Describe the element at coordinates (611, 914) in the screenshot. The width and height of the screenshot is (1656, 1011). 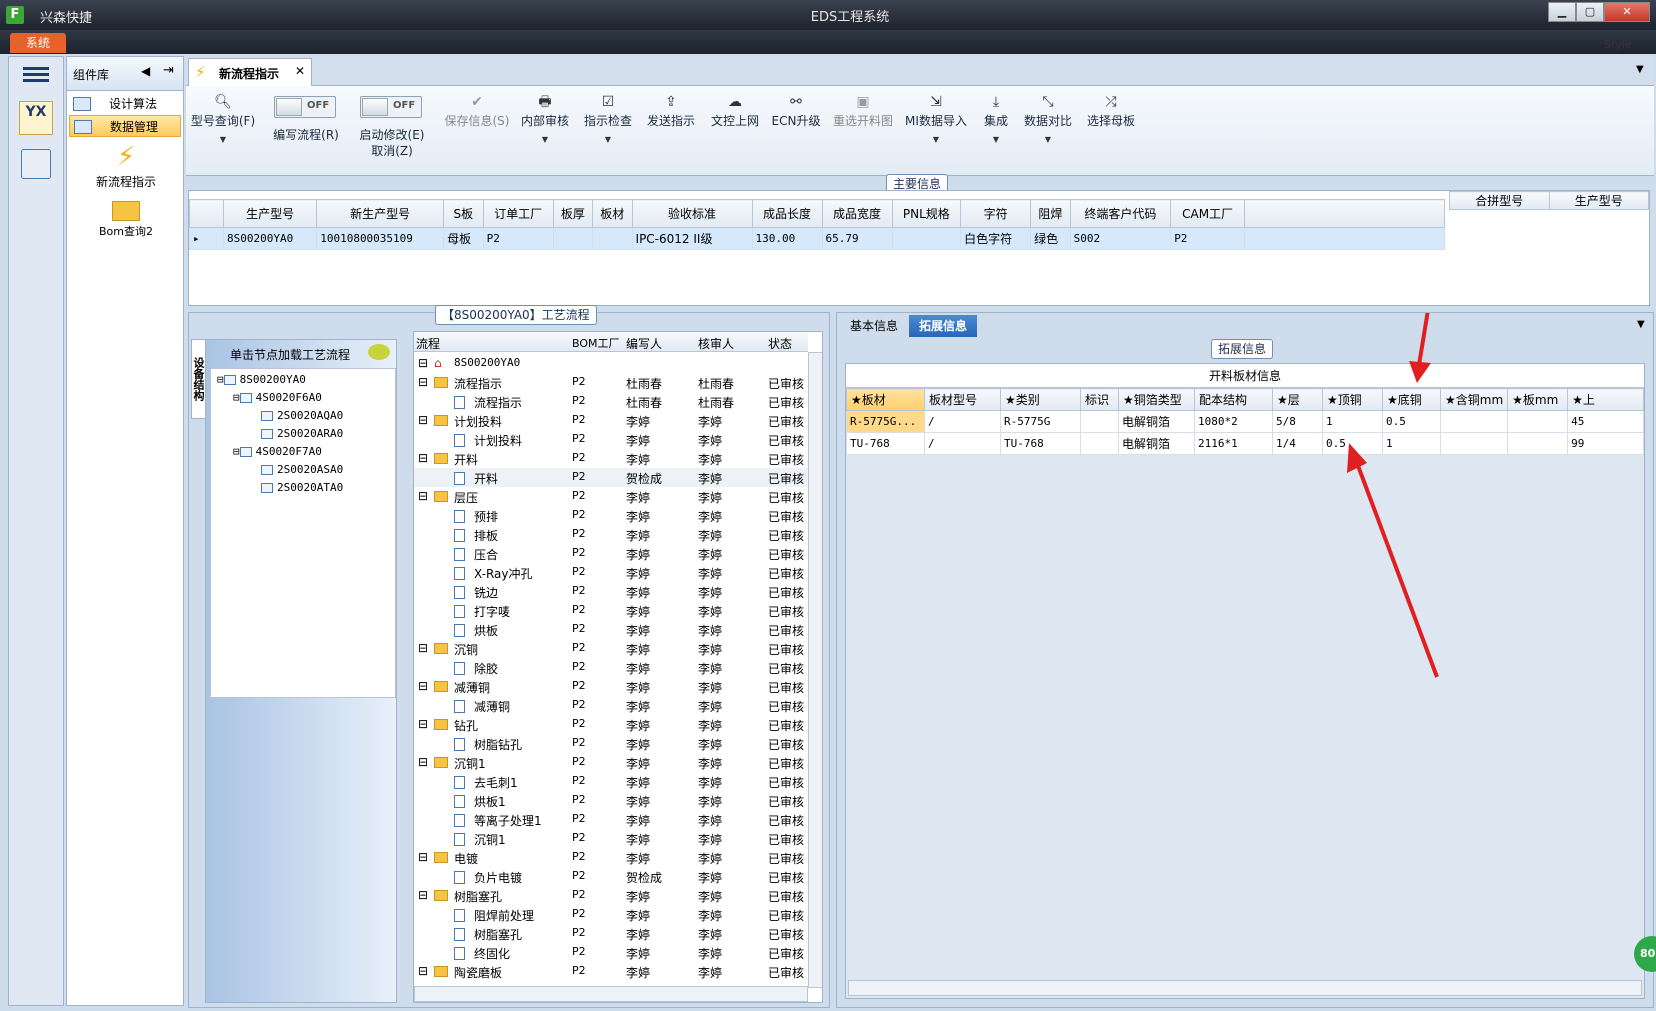
I see `flow-row: 阻焊前处理 P2 李婷 李婷 已审核` at that location.